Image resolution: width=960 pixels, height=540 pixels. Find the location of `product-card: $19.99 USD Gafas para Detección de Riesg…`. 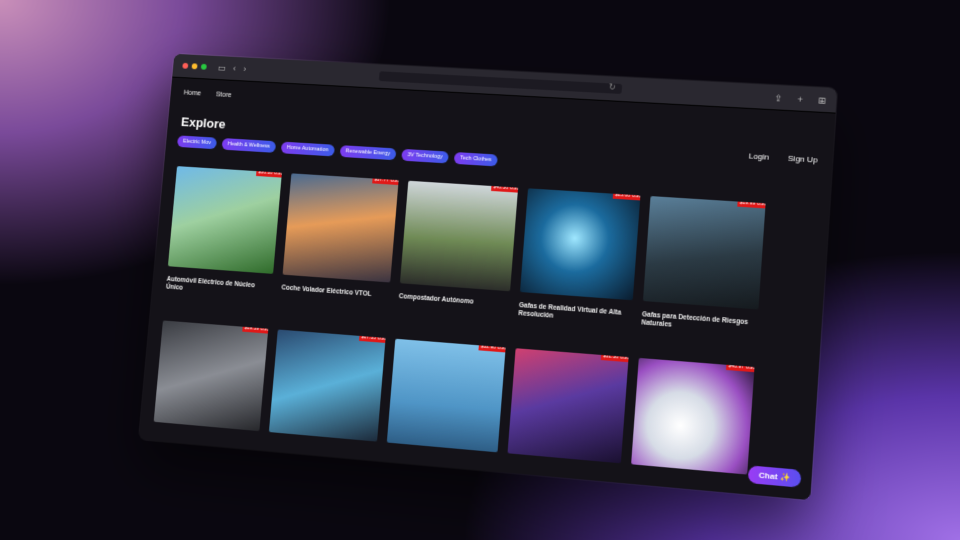

product-card: $19.99 USD Gafas para Detección de Riesg… is located at coordinates (703, 266).